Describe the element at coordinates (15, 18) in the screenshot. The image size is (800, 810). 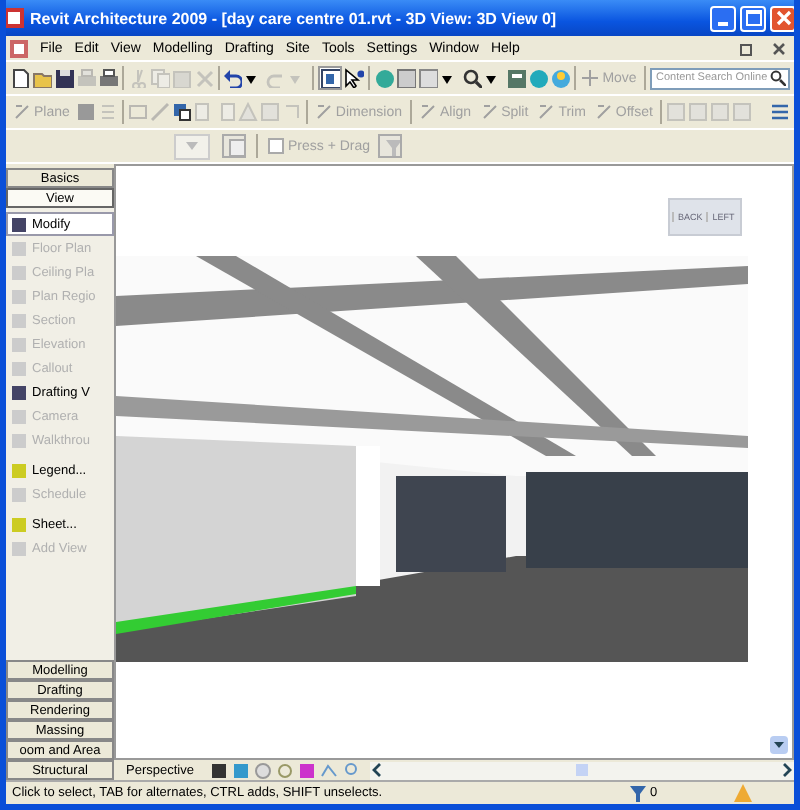
I see `app-icon` at that location.